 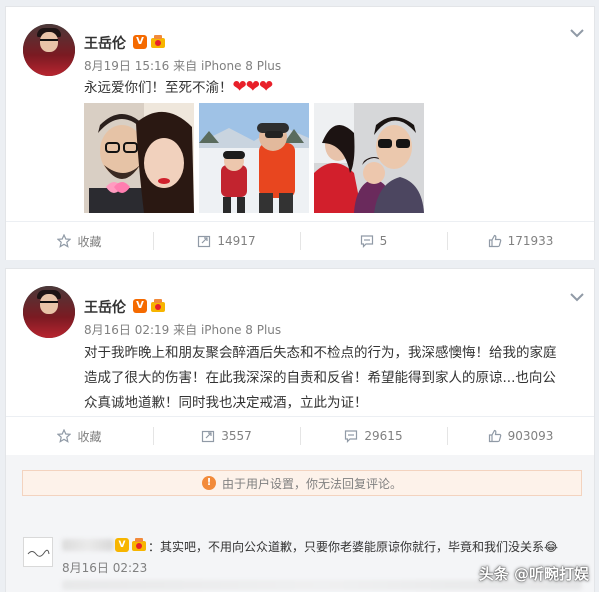 What do you see at coordinates (208, 483) in the screenshot?
I see `warning-icon: !` at bounding box center [208, 483].